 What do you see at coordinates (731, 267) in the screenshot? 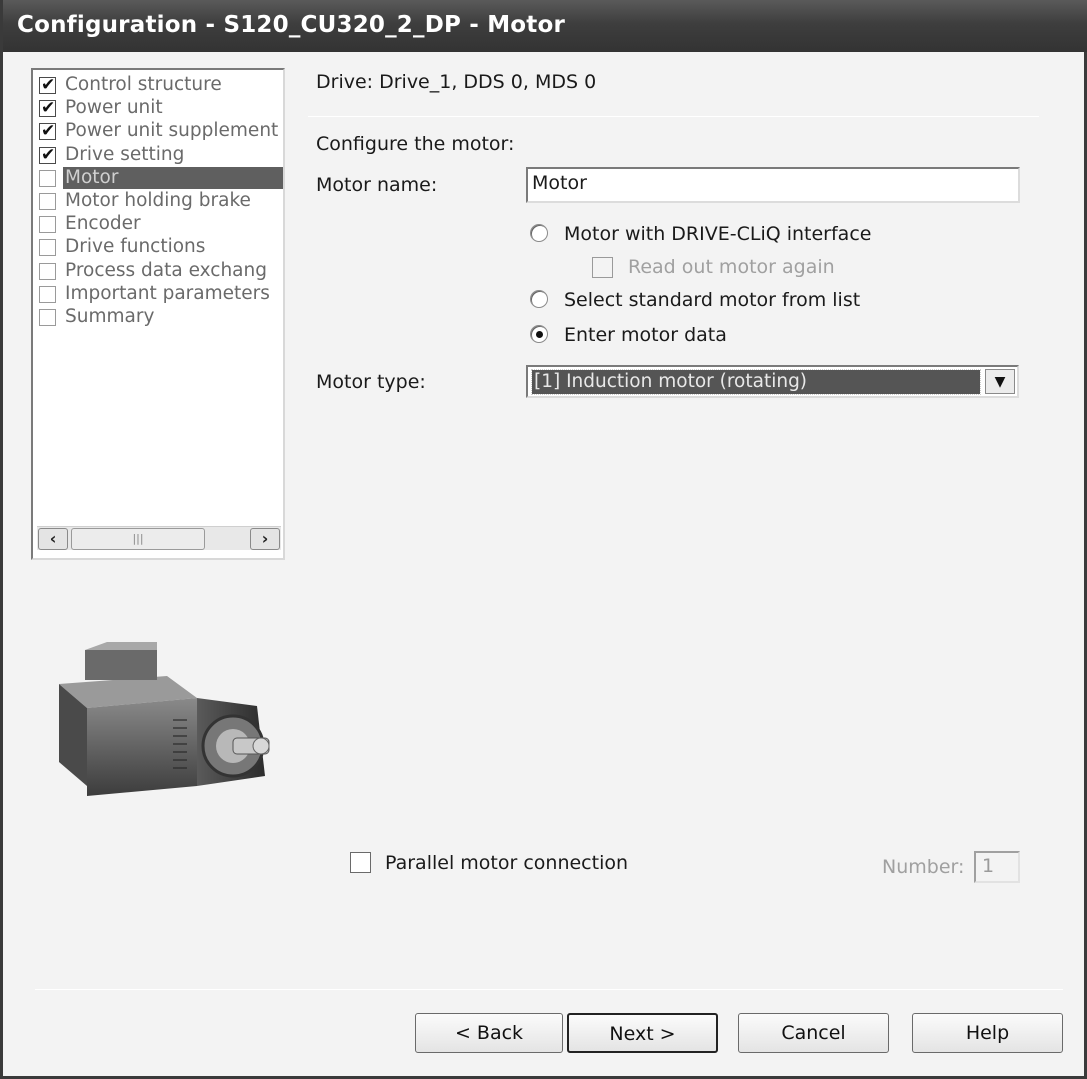
I see `read-out-motor-label: Read out motor again` at bounding box center [731, 267].